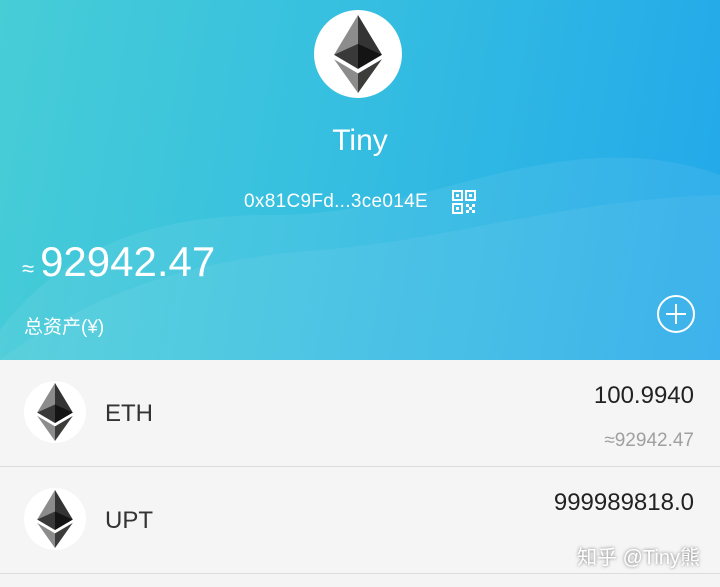 The height and width of the screenshot is (587, 720). What do you see at coordinates (28, 268) in the screenshot?
I see `approx-symbol: ≈` at bounding box center [28, 268].